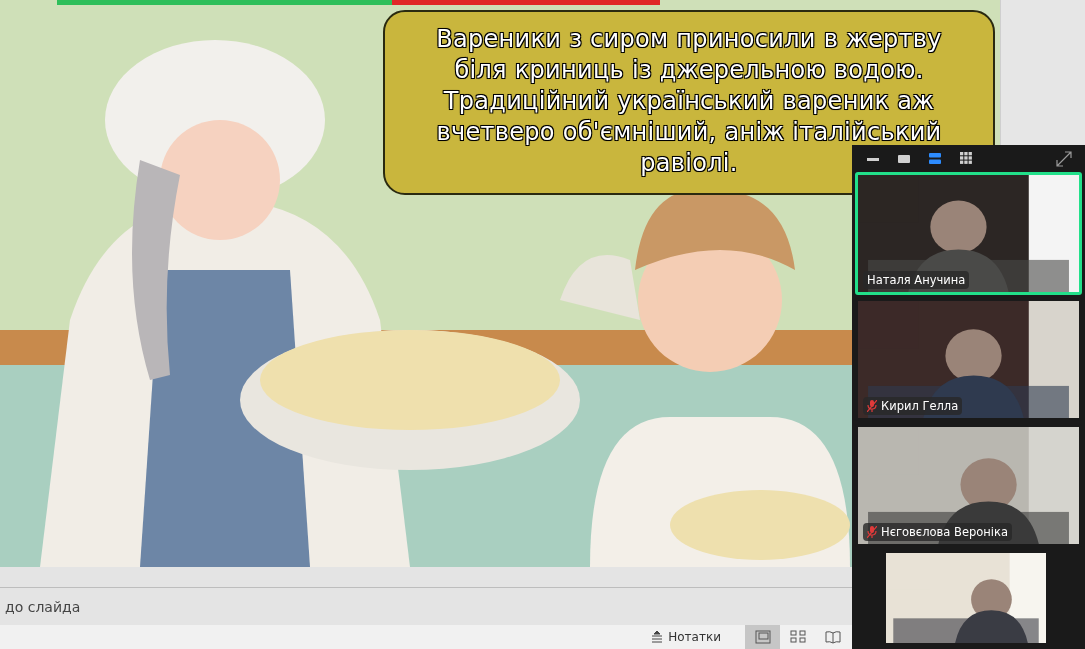  I want to click on notes-text: до слайда, so click(43, 607).